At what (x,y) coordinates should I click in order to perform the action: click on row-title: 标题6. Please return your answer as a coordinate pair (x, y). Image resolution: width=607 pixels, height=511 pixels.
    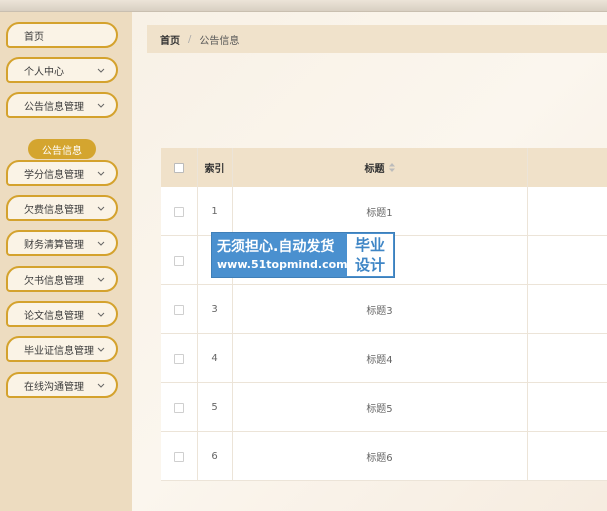
    Looking at the image, I should click on (379, 458).